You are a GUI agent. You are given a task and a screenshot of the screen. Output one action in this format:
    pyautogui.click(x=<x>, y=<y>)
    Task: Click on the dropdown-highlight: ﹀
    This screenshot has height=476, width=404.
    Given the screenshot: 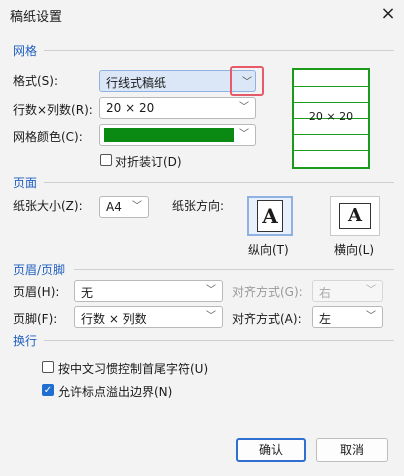 What is the action you would take?
    pyautogui.click(x=247, y=81)
    